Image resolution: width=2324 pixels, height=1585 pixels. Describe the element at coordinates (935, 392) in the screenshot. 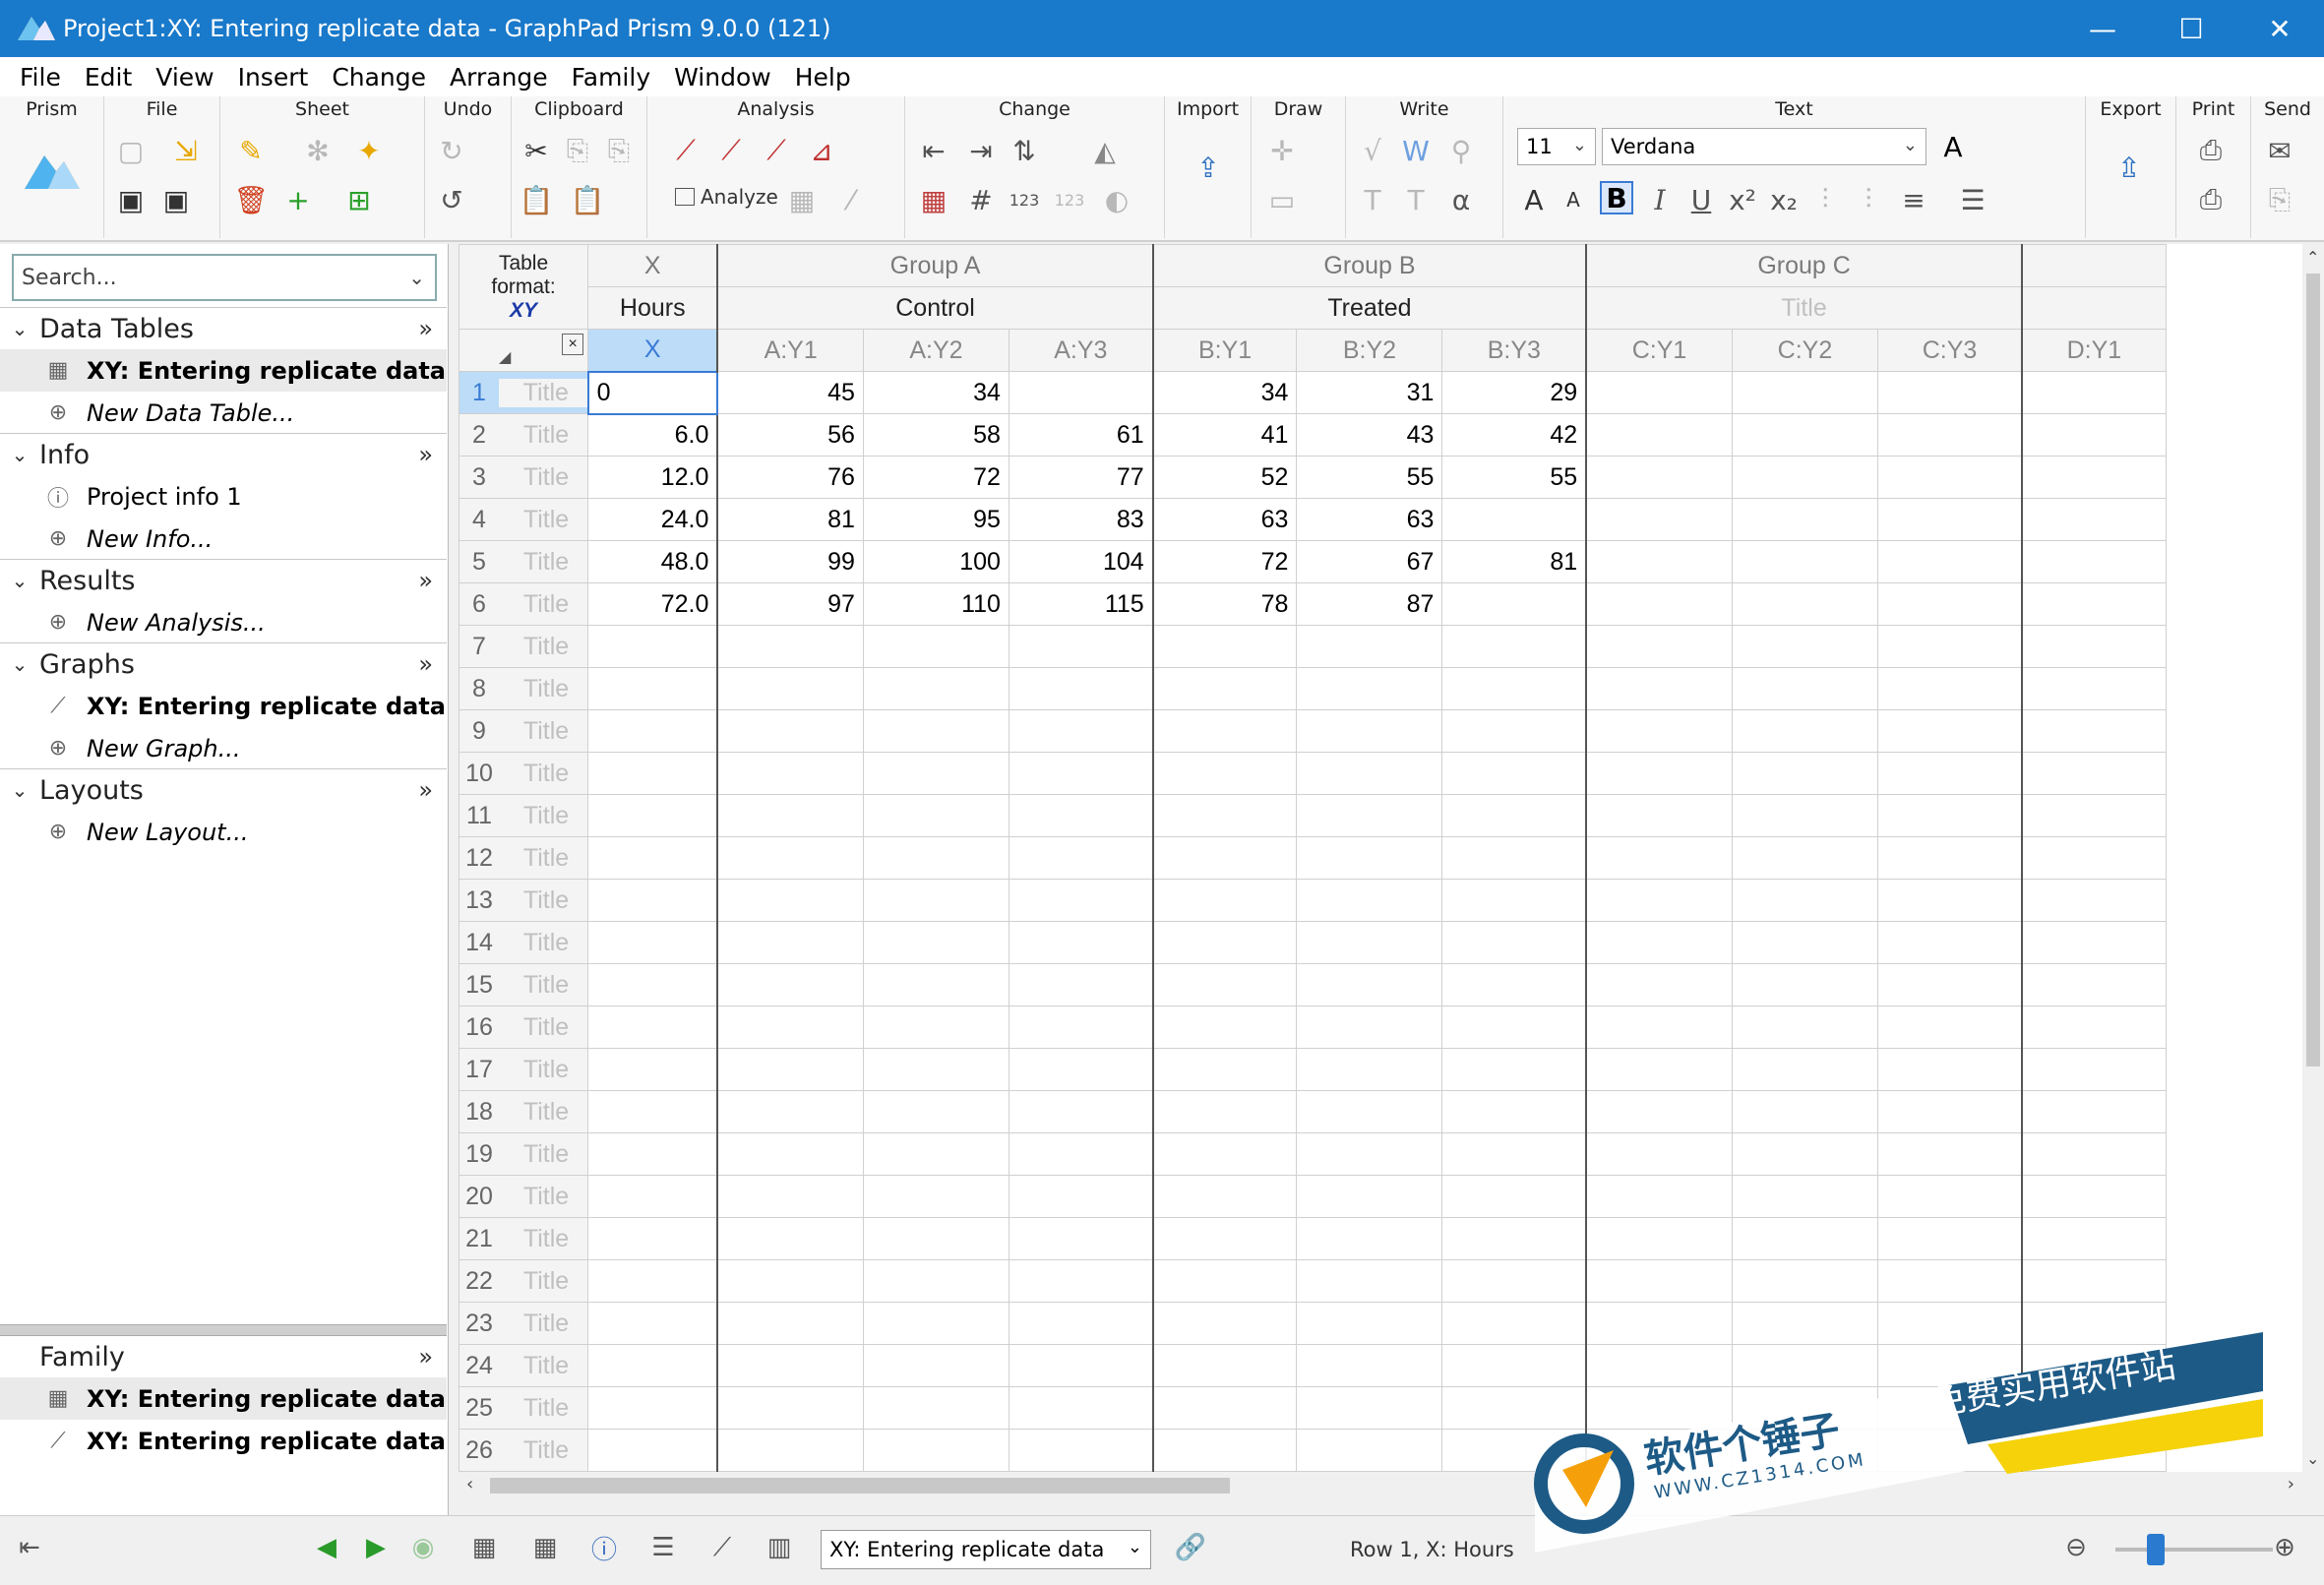

I see `y-value-cell: 34` at that location.